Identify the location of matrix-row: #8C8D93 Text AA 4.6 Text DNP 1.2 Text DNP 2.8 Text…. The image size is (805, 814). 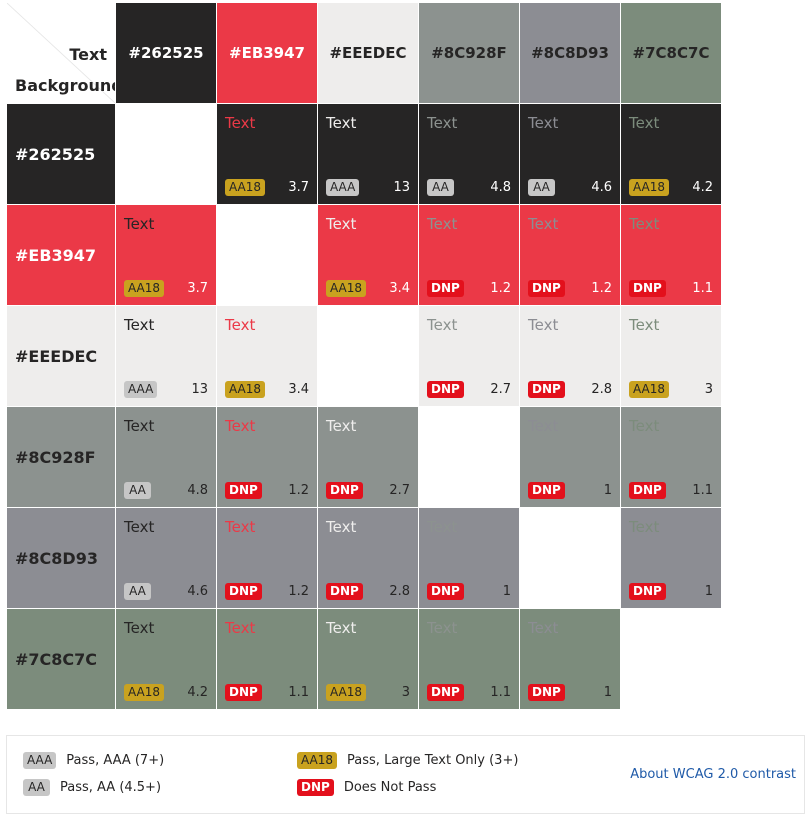
(364, 558).